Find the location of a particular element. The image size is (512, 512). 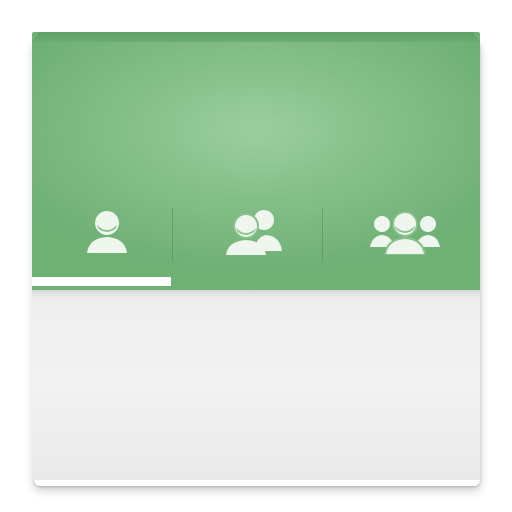

two-people-icon is located at coordinates (253, 232).